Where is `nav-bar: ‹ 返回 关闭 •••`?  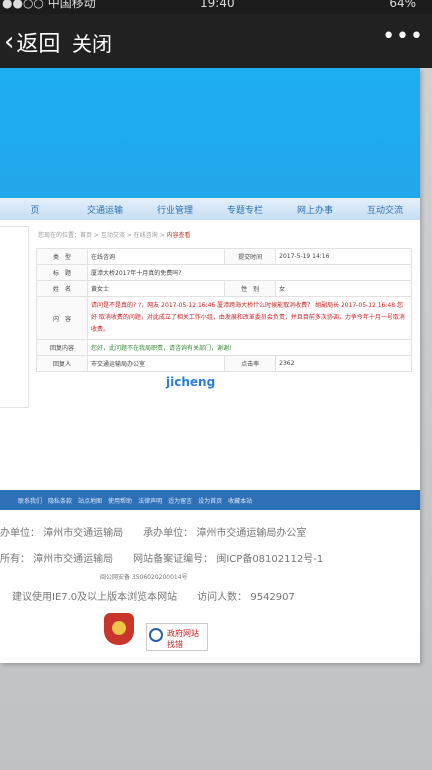
nav-bar: ‹ 返回 关闭 ••• is located at coordinates (216, 41).